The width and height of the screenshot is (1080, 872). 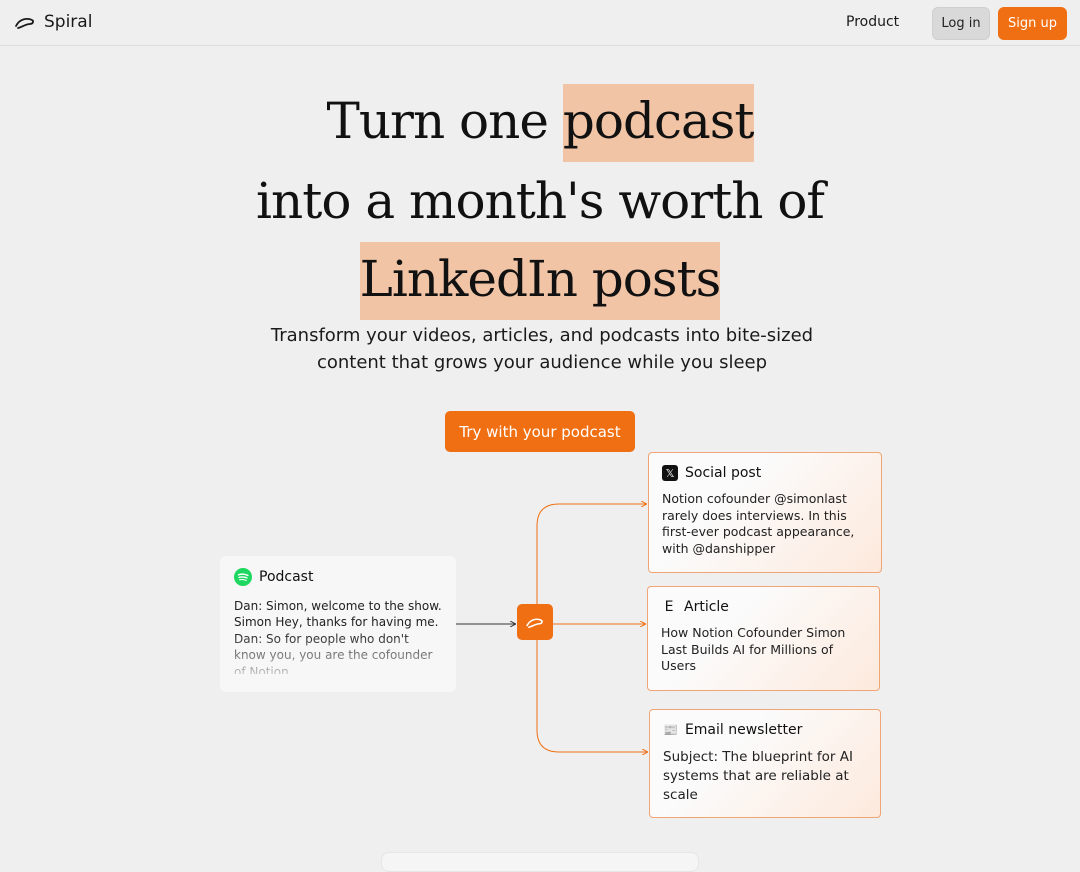 What do you see at coordinates (706, 607) in the screenshot?
I see `article-card-title: Article` at bounding box center [706, 607].